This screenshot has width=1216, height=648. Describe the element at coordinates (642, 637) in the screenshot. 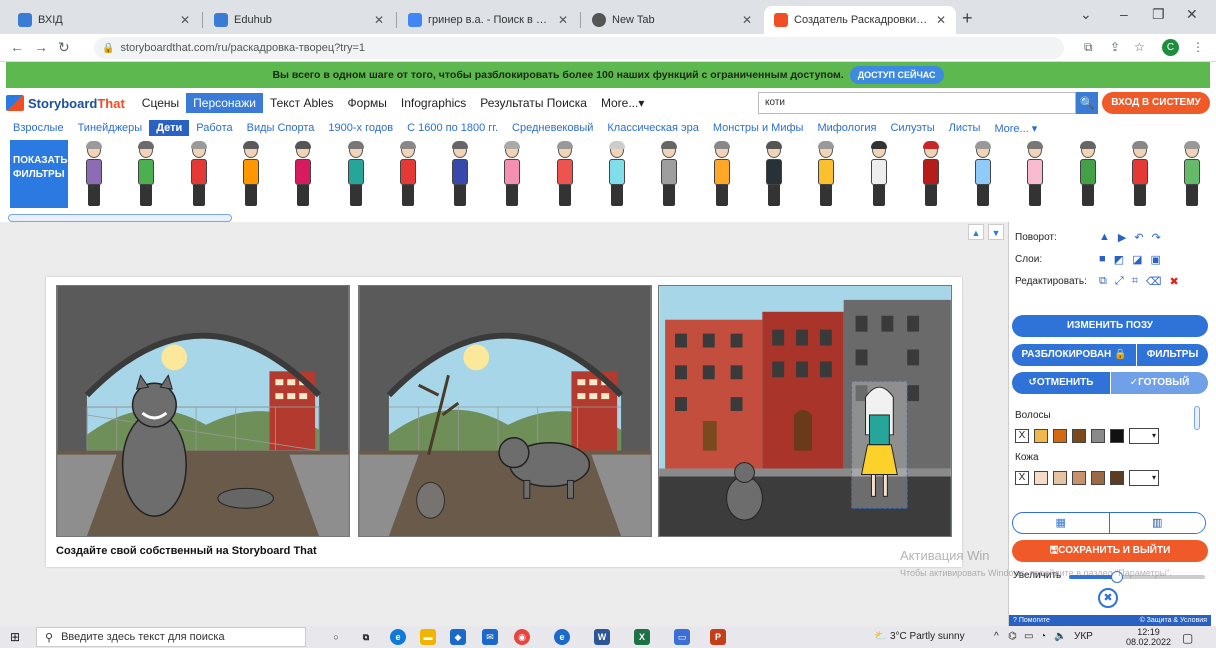

I see `excel-icon: X` at that location.